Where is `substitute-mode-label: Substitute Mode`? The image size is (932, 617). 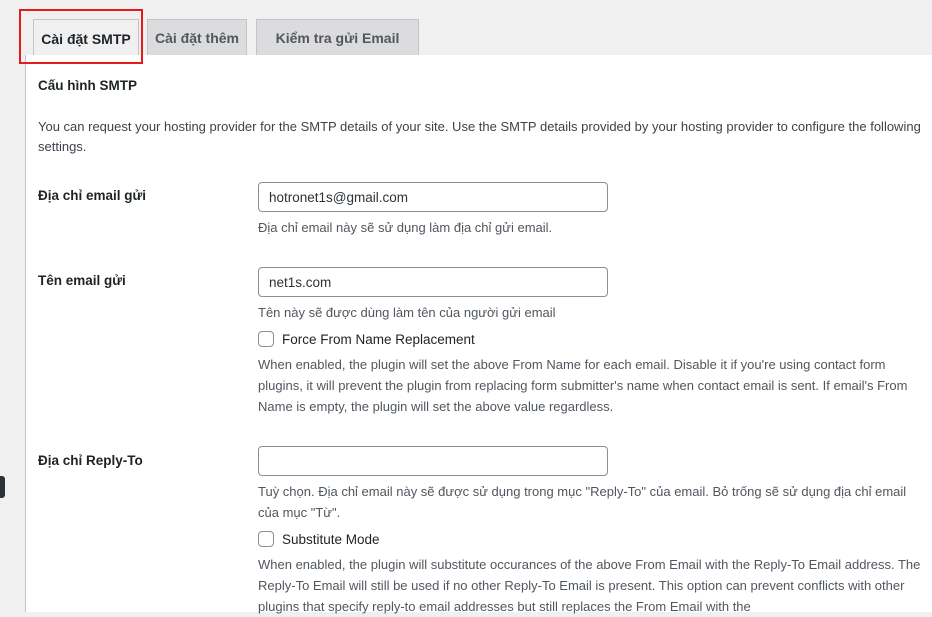 substitute-mode-label: Substitute Mode is located at coordinates (331, 539).